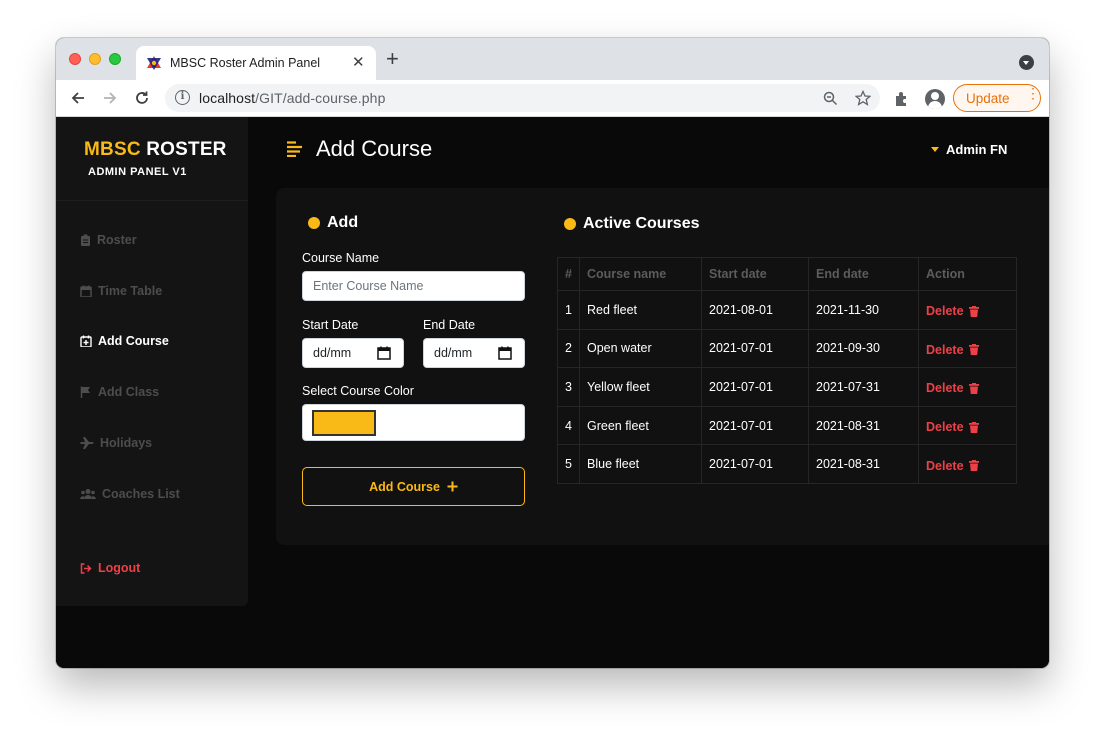 The height and width of the screenshot is (743, 1105). Describe the element at coordinates (969, 149) in the screenshot. I see `user-menu: Admin FN` at that location.